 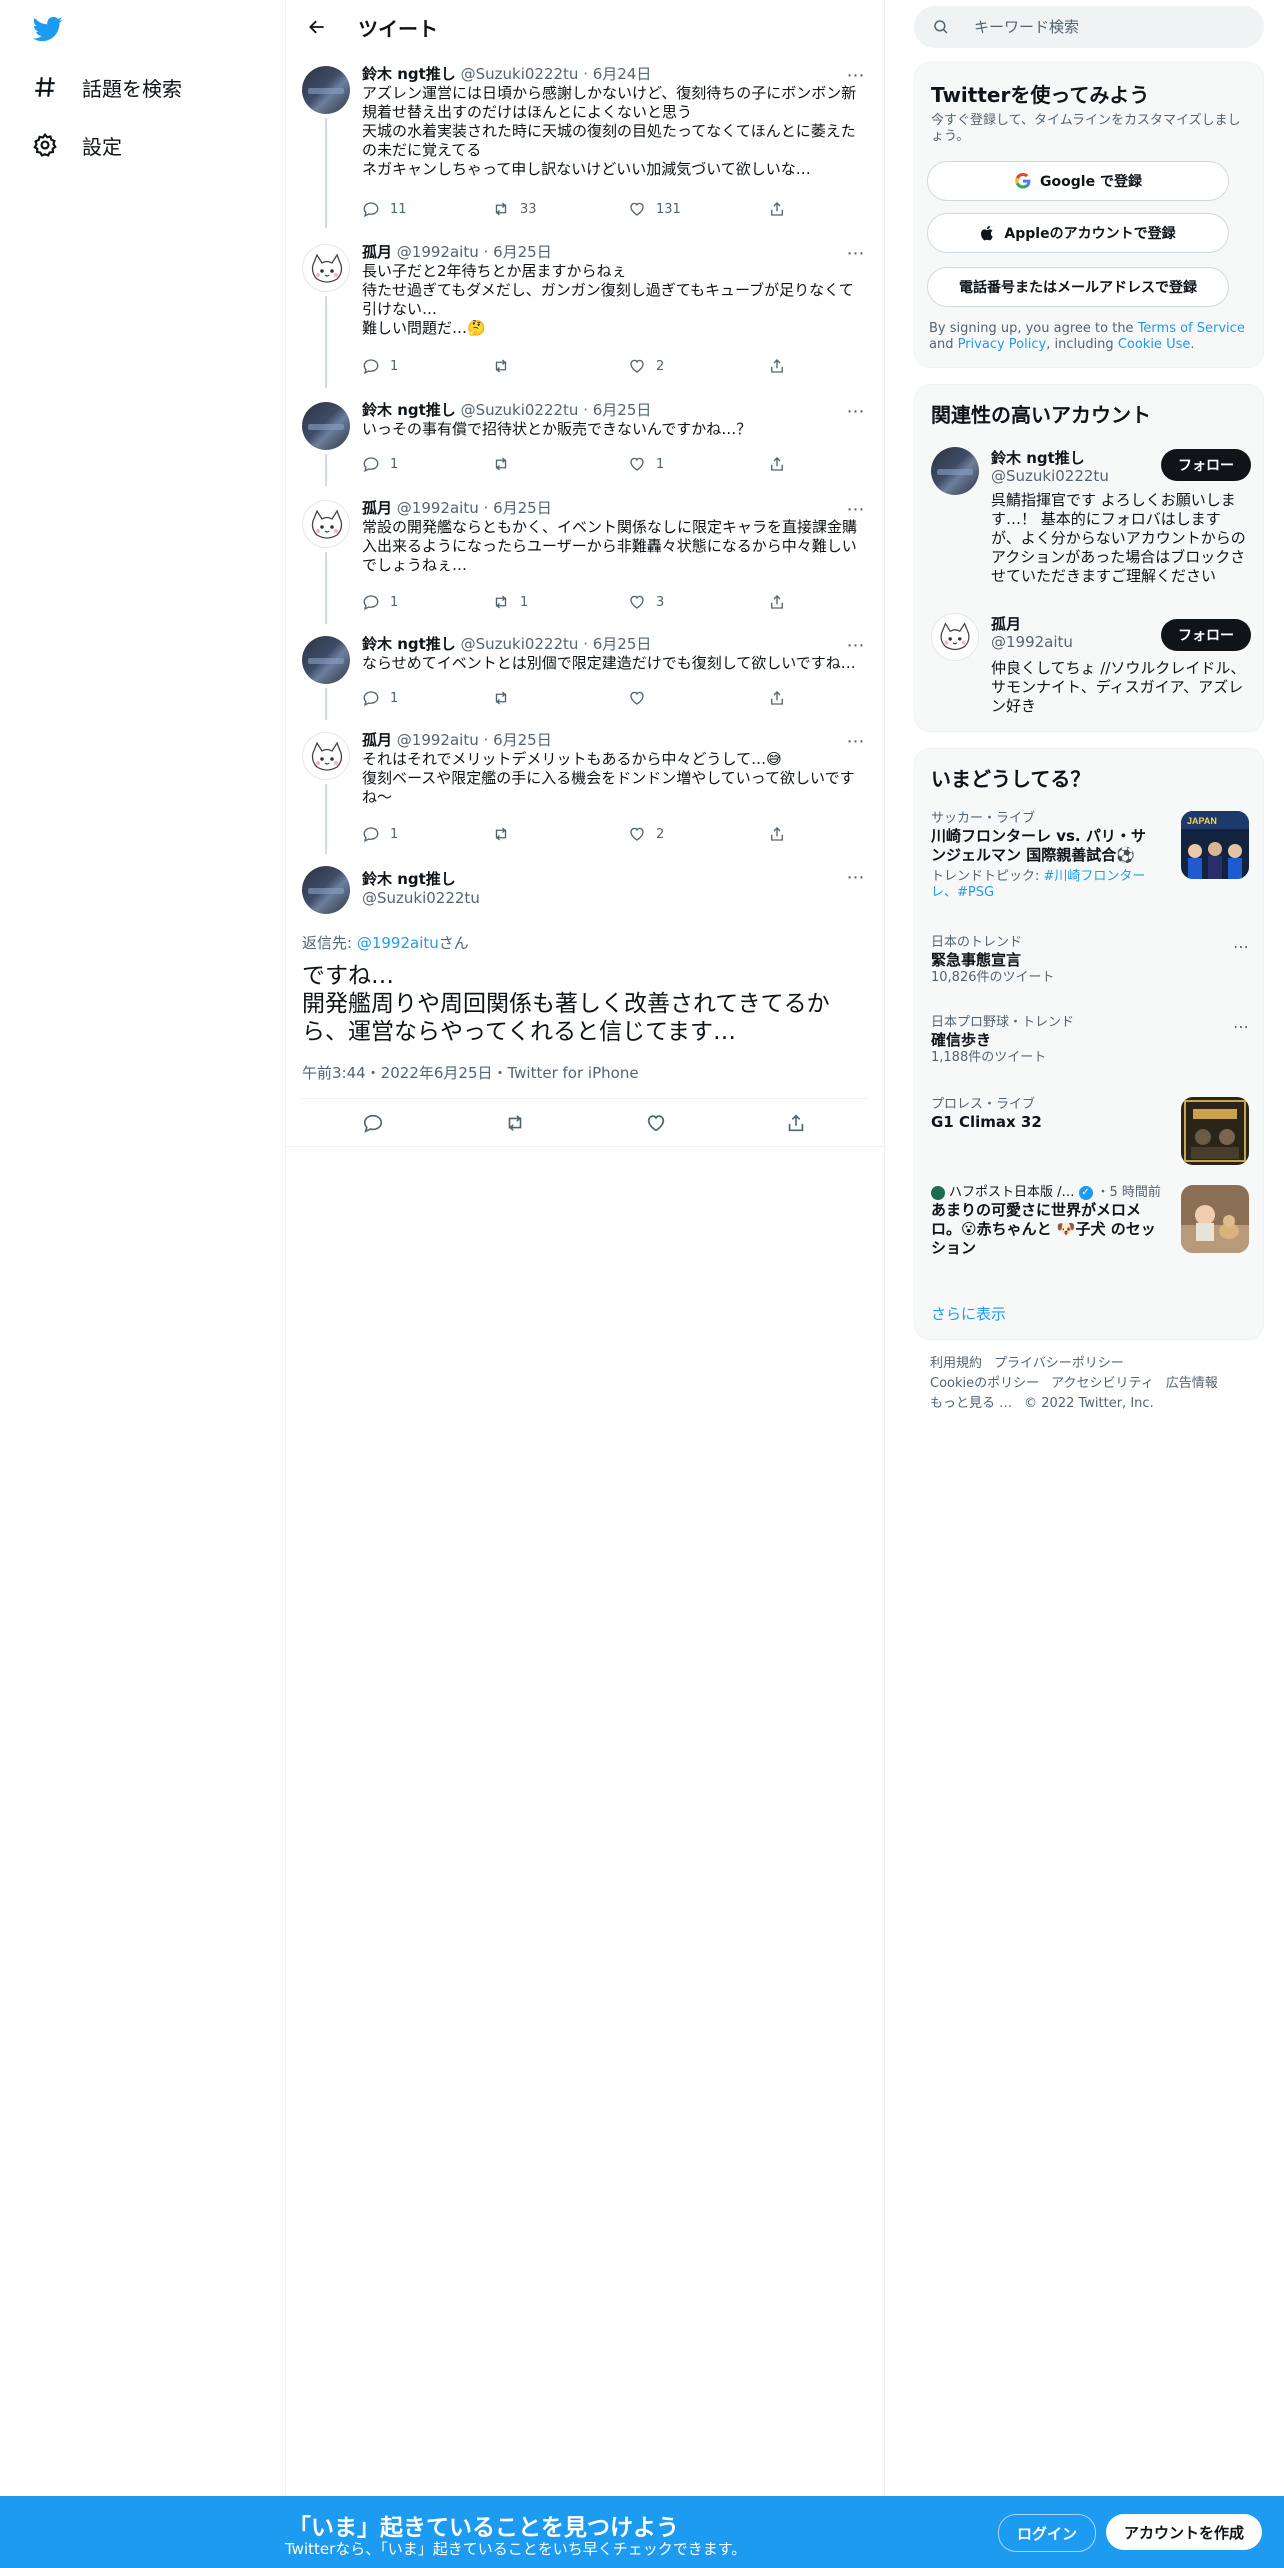 What do you see at coordinates (1102, 1383) in the screenshot?
I see `footer-link-accessibility: アクセシビリティ` at bounding box center [1102, 1383].